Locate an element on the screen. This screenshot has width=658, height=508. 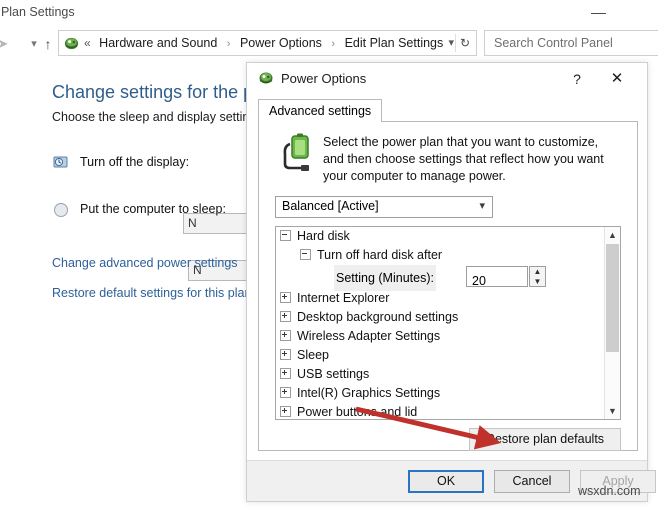
minimize-icon is located at coordinates (598, 13).